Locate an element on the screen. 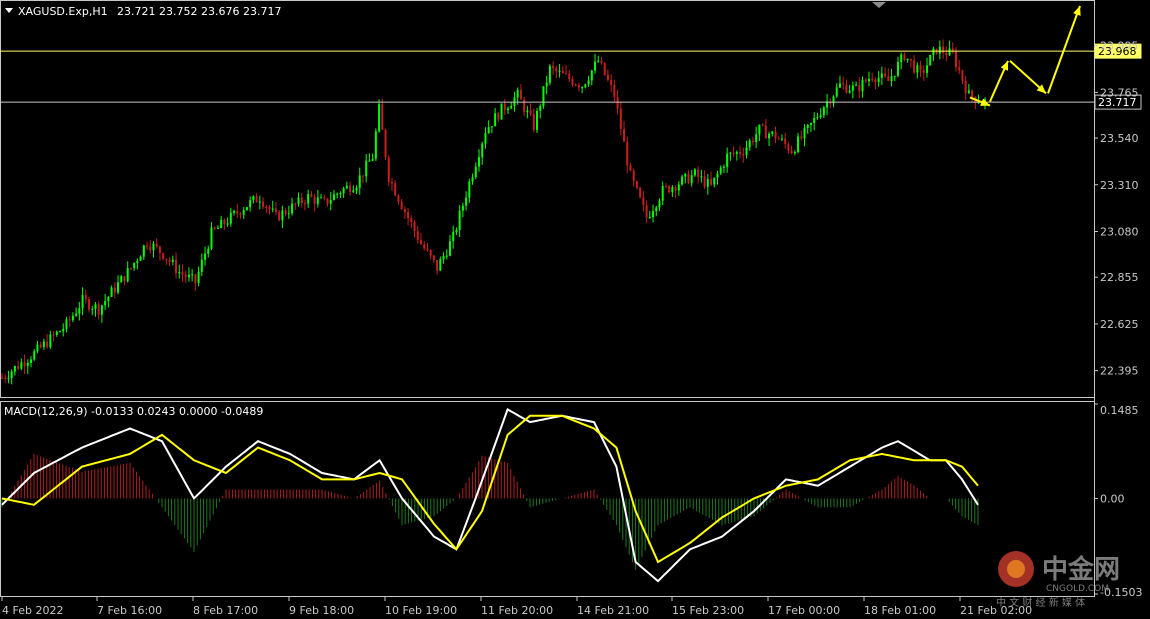 The height and width of the screenshot is (619, 1150). time-tick-label: 17 Feb 00:00 is located at coordinates (804, 610).